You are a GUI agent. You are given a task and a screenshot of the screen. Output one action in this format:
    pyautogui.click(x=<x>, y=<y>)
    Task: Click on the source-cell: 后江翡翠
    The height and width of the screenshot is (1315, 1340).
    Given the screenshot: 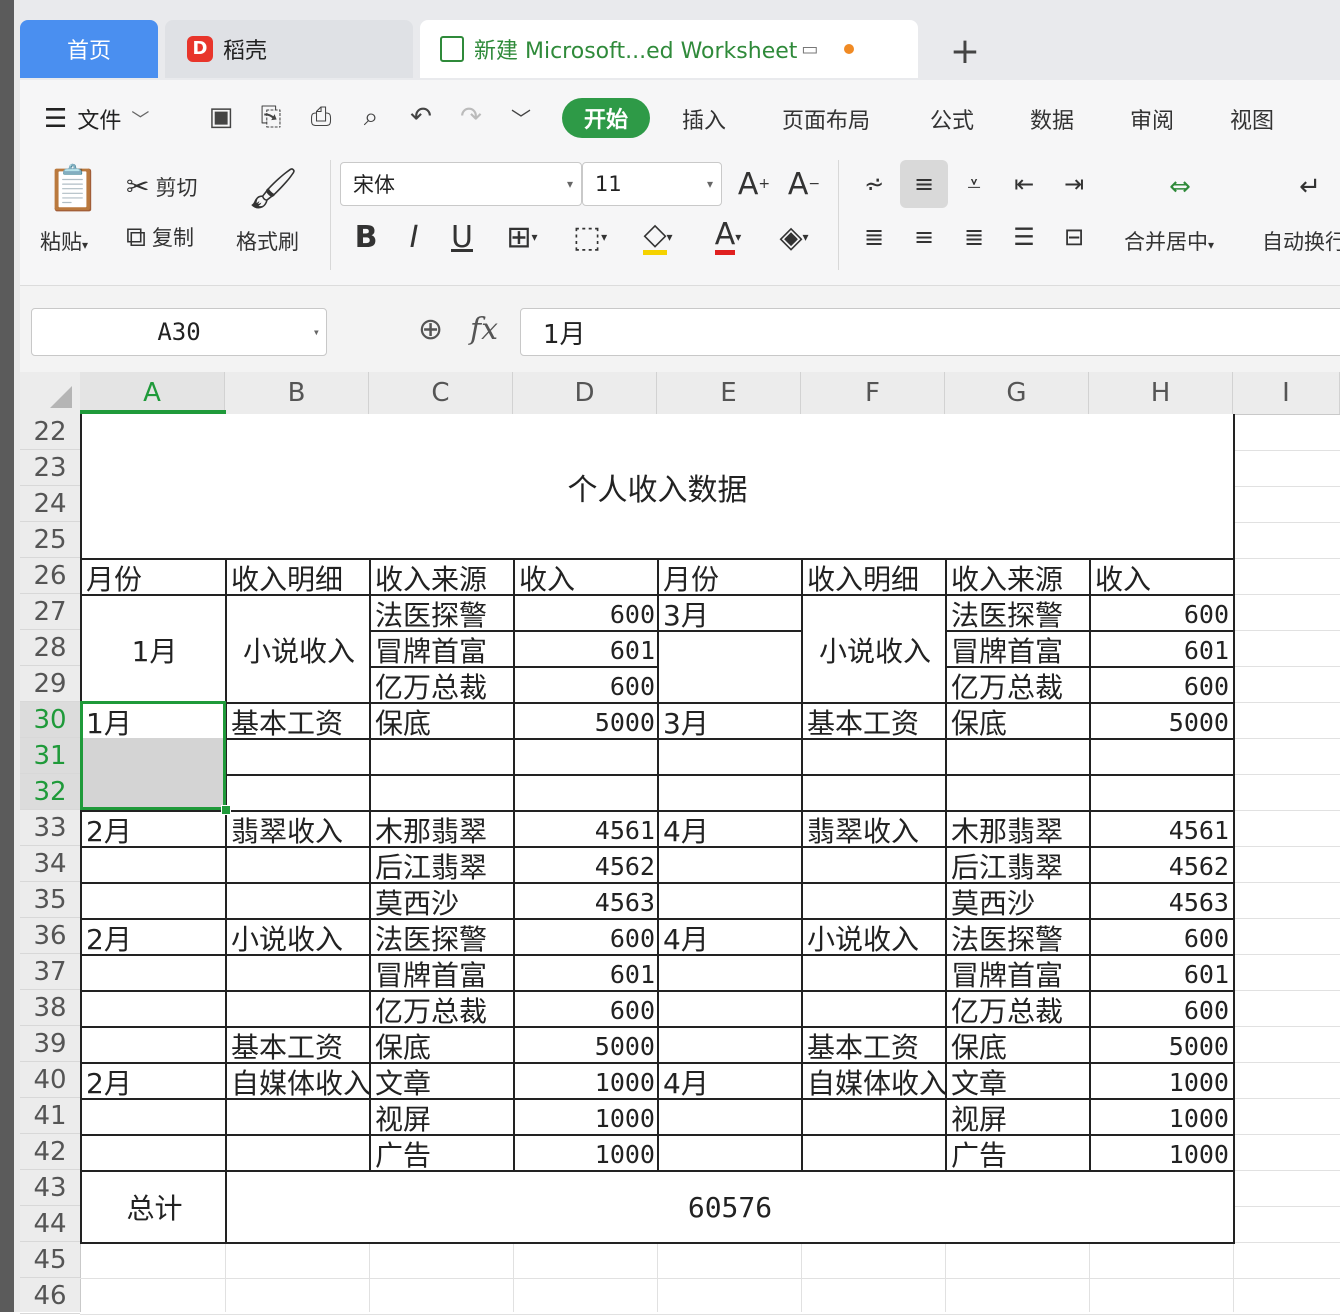 What is the action you would take?
    pyautogui.click(x=442, y=865)
    